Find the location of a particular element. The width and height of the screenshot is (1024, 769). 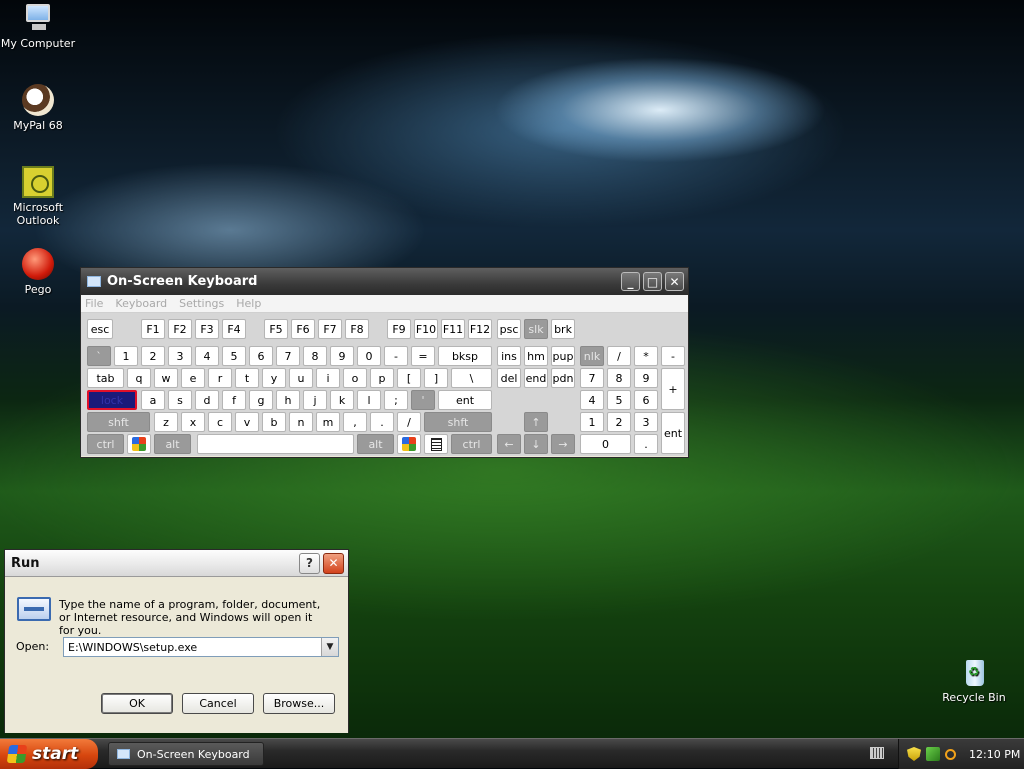

key-s: s is located at coordinates (180, 400).